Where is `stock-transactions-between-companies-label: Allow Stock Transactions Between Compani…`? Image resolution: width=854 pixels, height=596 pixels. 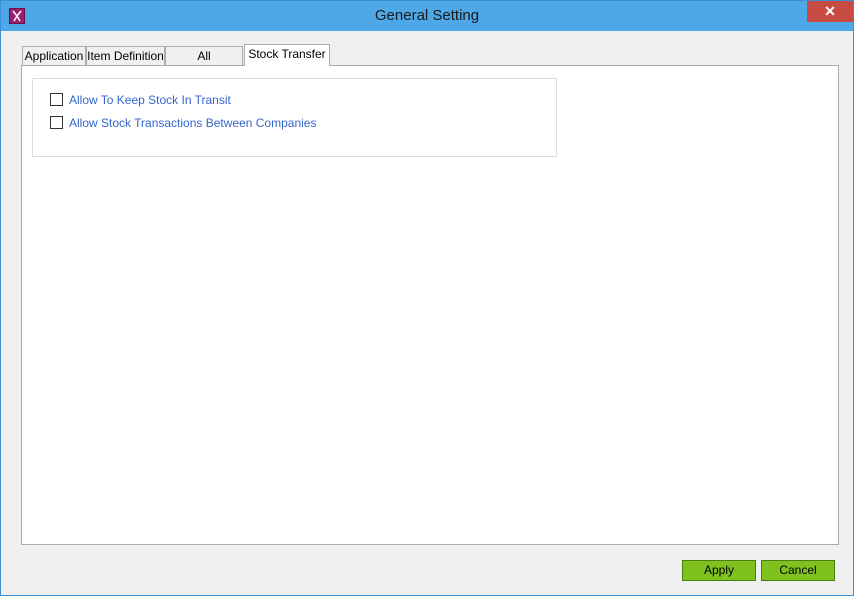
stock-transactions-between-companies-label: Allow Stock Transactions Between Compani… is located at coordinates (192, 123).